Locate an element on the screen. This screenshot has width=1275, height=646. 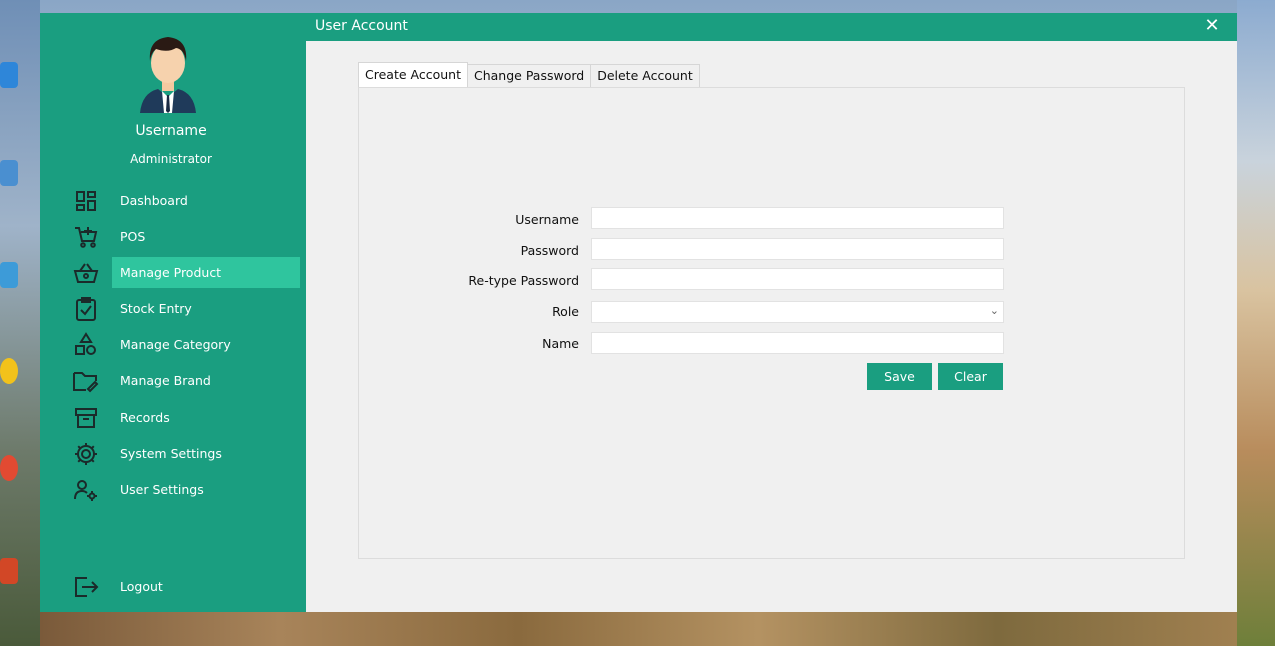
sidebar-item-dashboard: Dashboard is located at coordinates (187, 200).